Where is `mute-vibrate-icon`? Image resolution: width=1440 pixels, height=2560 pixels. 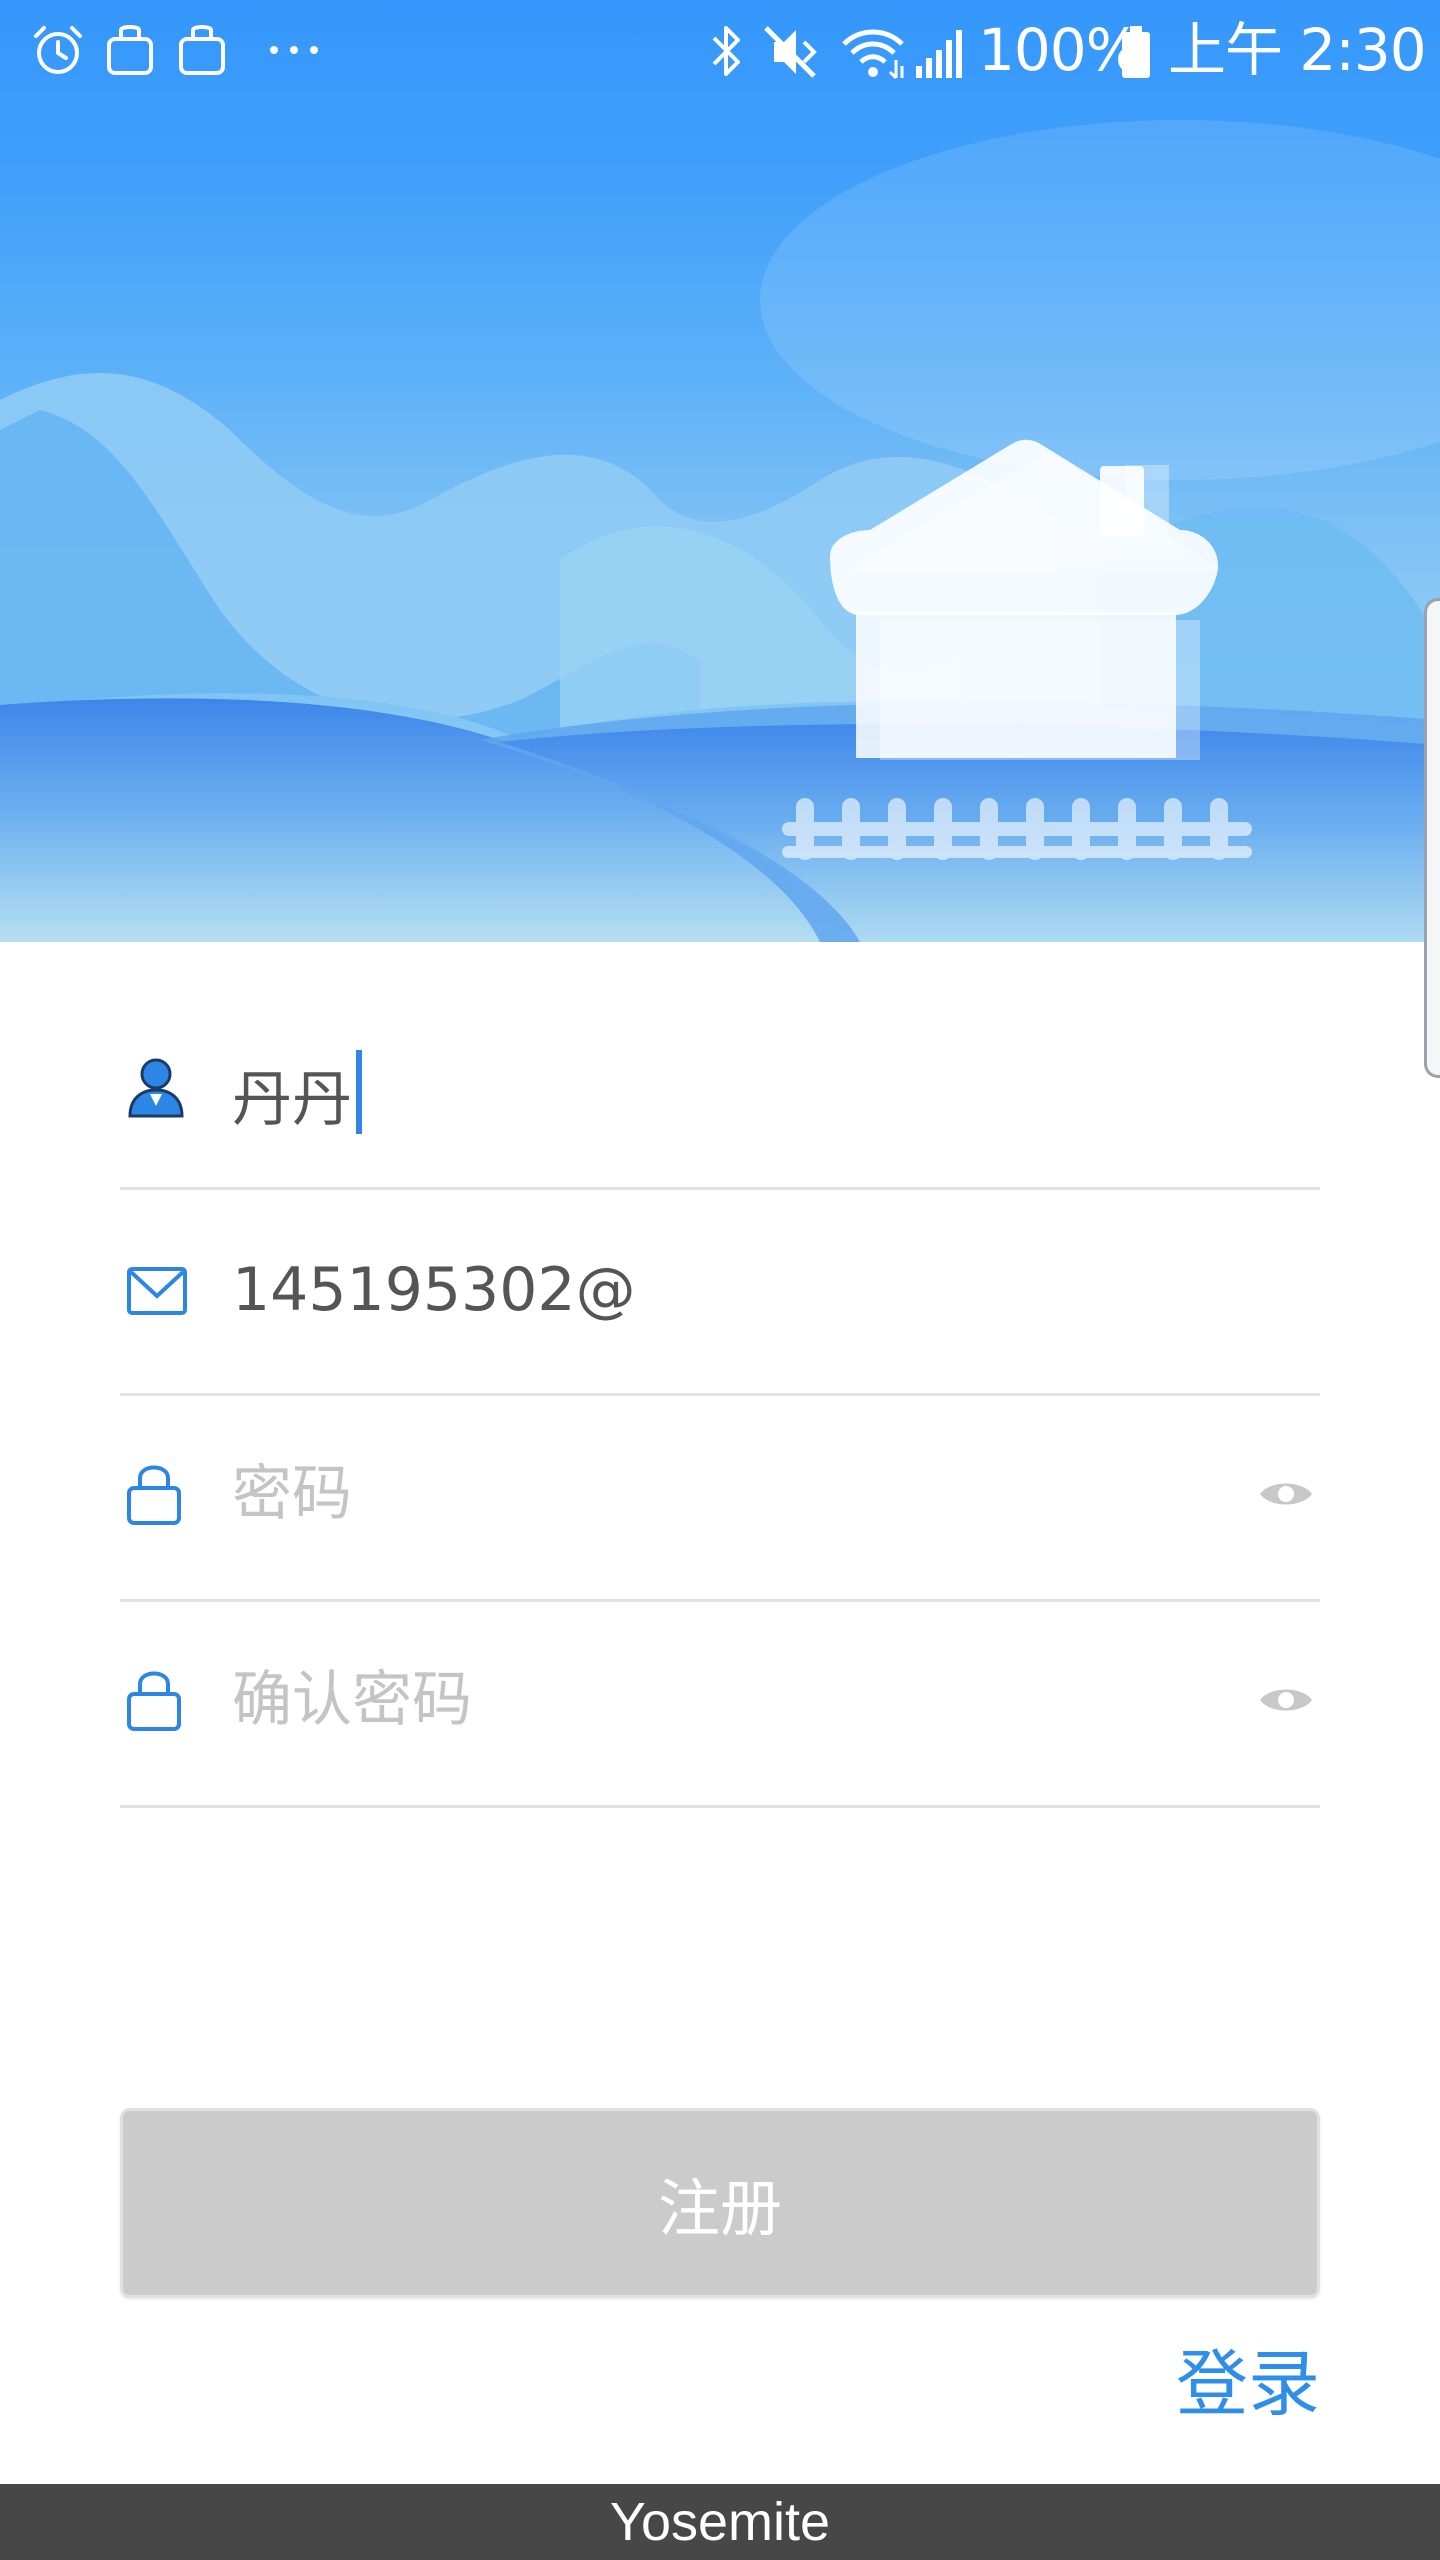 mute-vibrate-icon is located at coordinates (790, 52).